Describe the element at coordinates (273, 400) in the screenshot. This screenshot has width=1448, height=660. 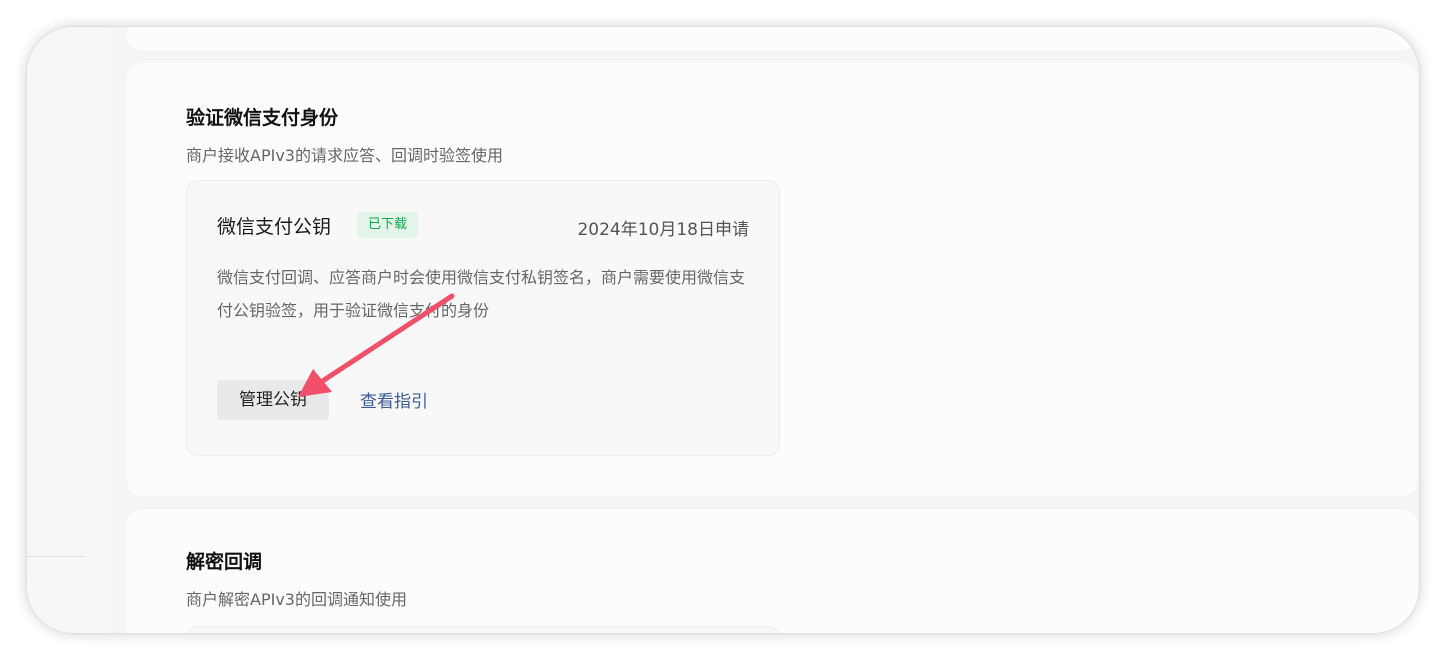
I see `manage-public-key-button: 管理公钥` at that location.